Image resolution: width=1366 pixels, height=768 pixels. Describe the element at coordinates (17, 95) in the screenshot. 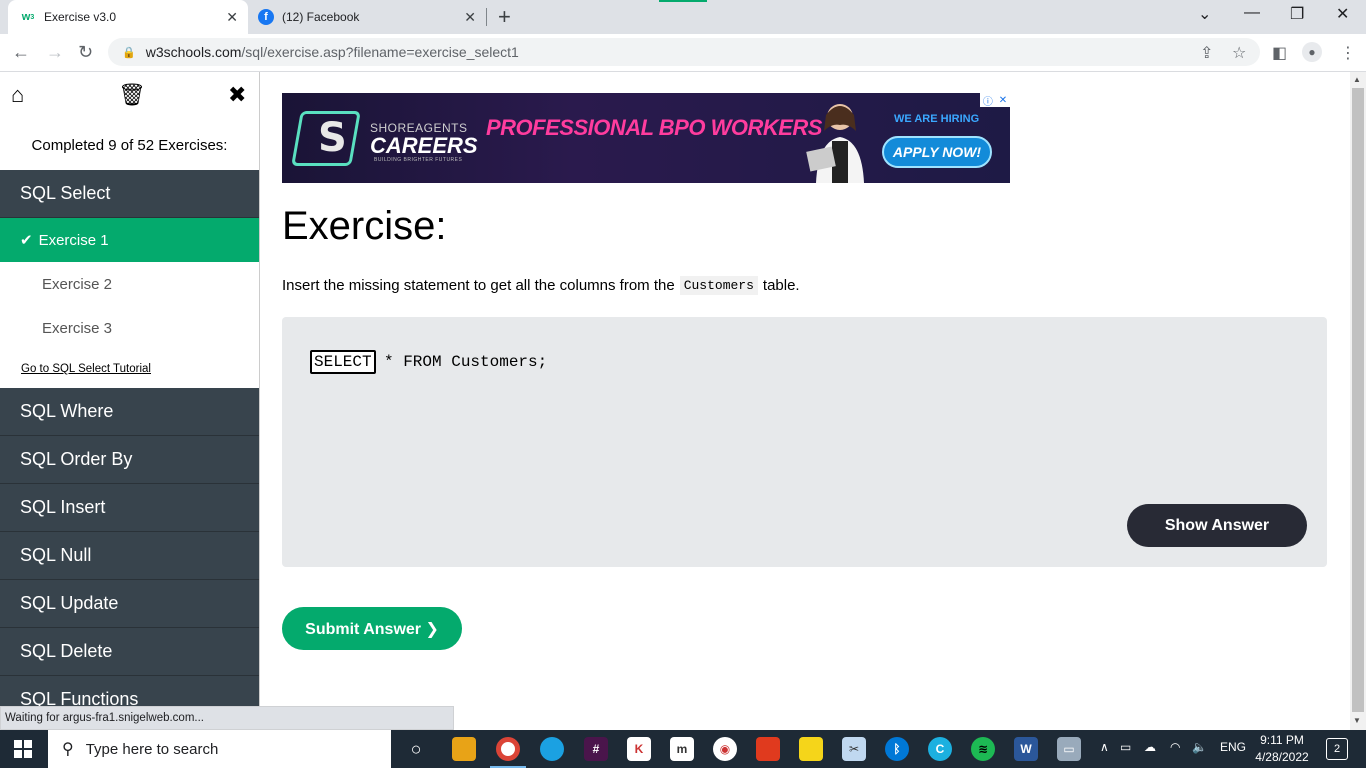

I see `home-icon: ⌂` at that location.